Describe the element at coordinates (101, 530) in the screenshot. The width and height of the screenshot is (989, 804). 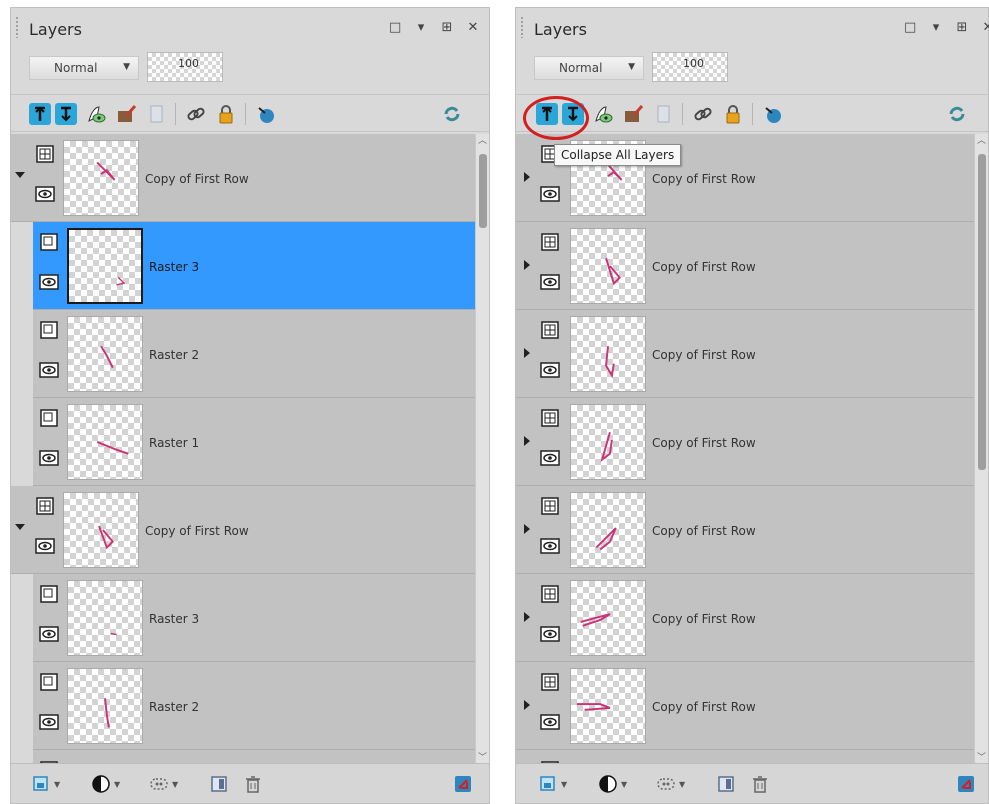
I see `layer-thumbnail` at that location.